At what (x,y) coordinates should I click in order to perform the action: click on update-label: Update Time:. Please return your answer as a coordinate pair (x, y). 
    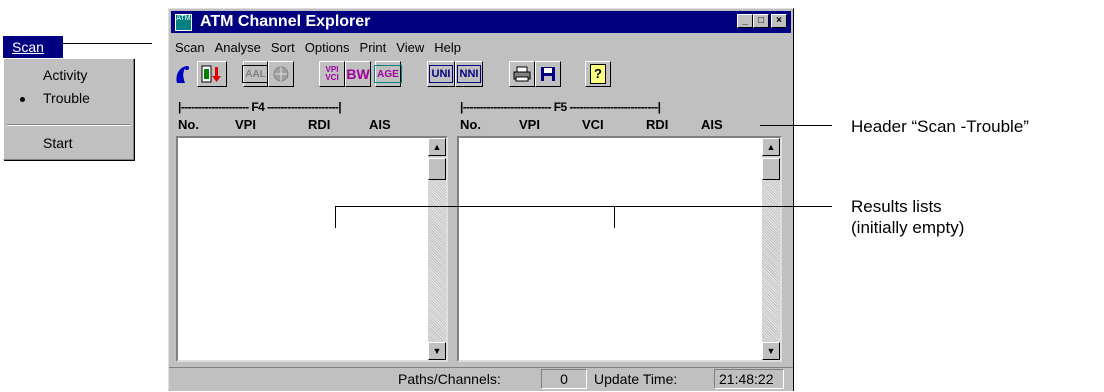
    Looking at the image, I should click on (636, 379).